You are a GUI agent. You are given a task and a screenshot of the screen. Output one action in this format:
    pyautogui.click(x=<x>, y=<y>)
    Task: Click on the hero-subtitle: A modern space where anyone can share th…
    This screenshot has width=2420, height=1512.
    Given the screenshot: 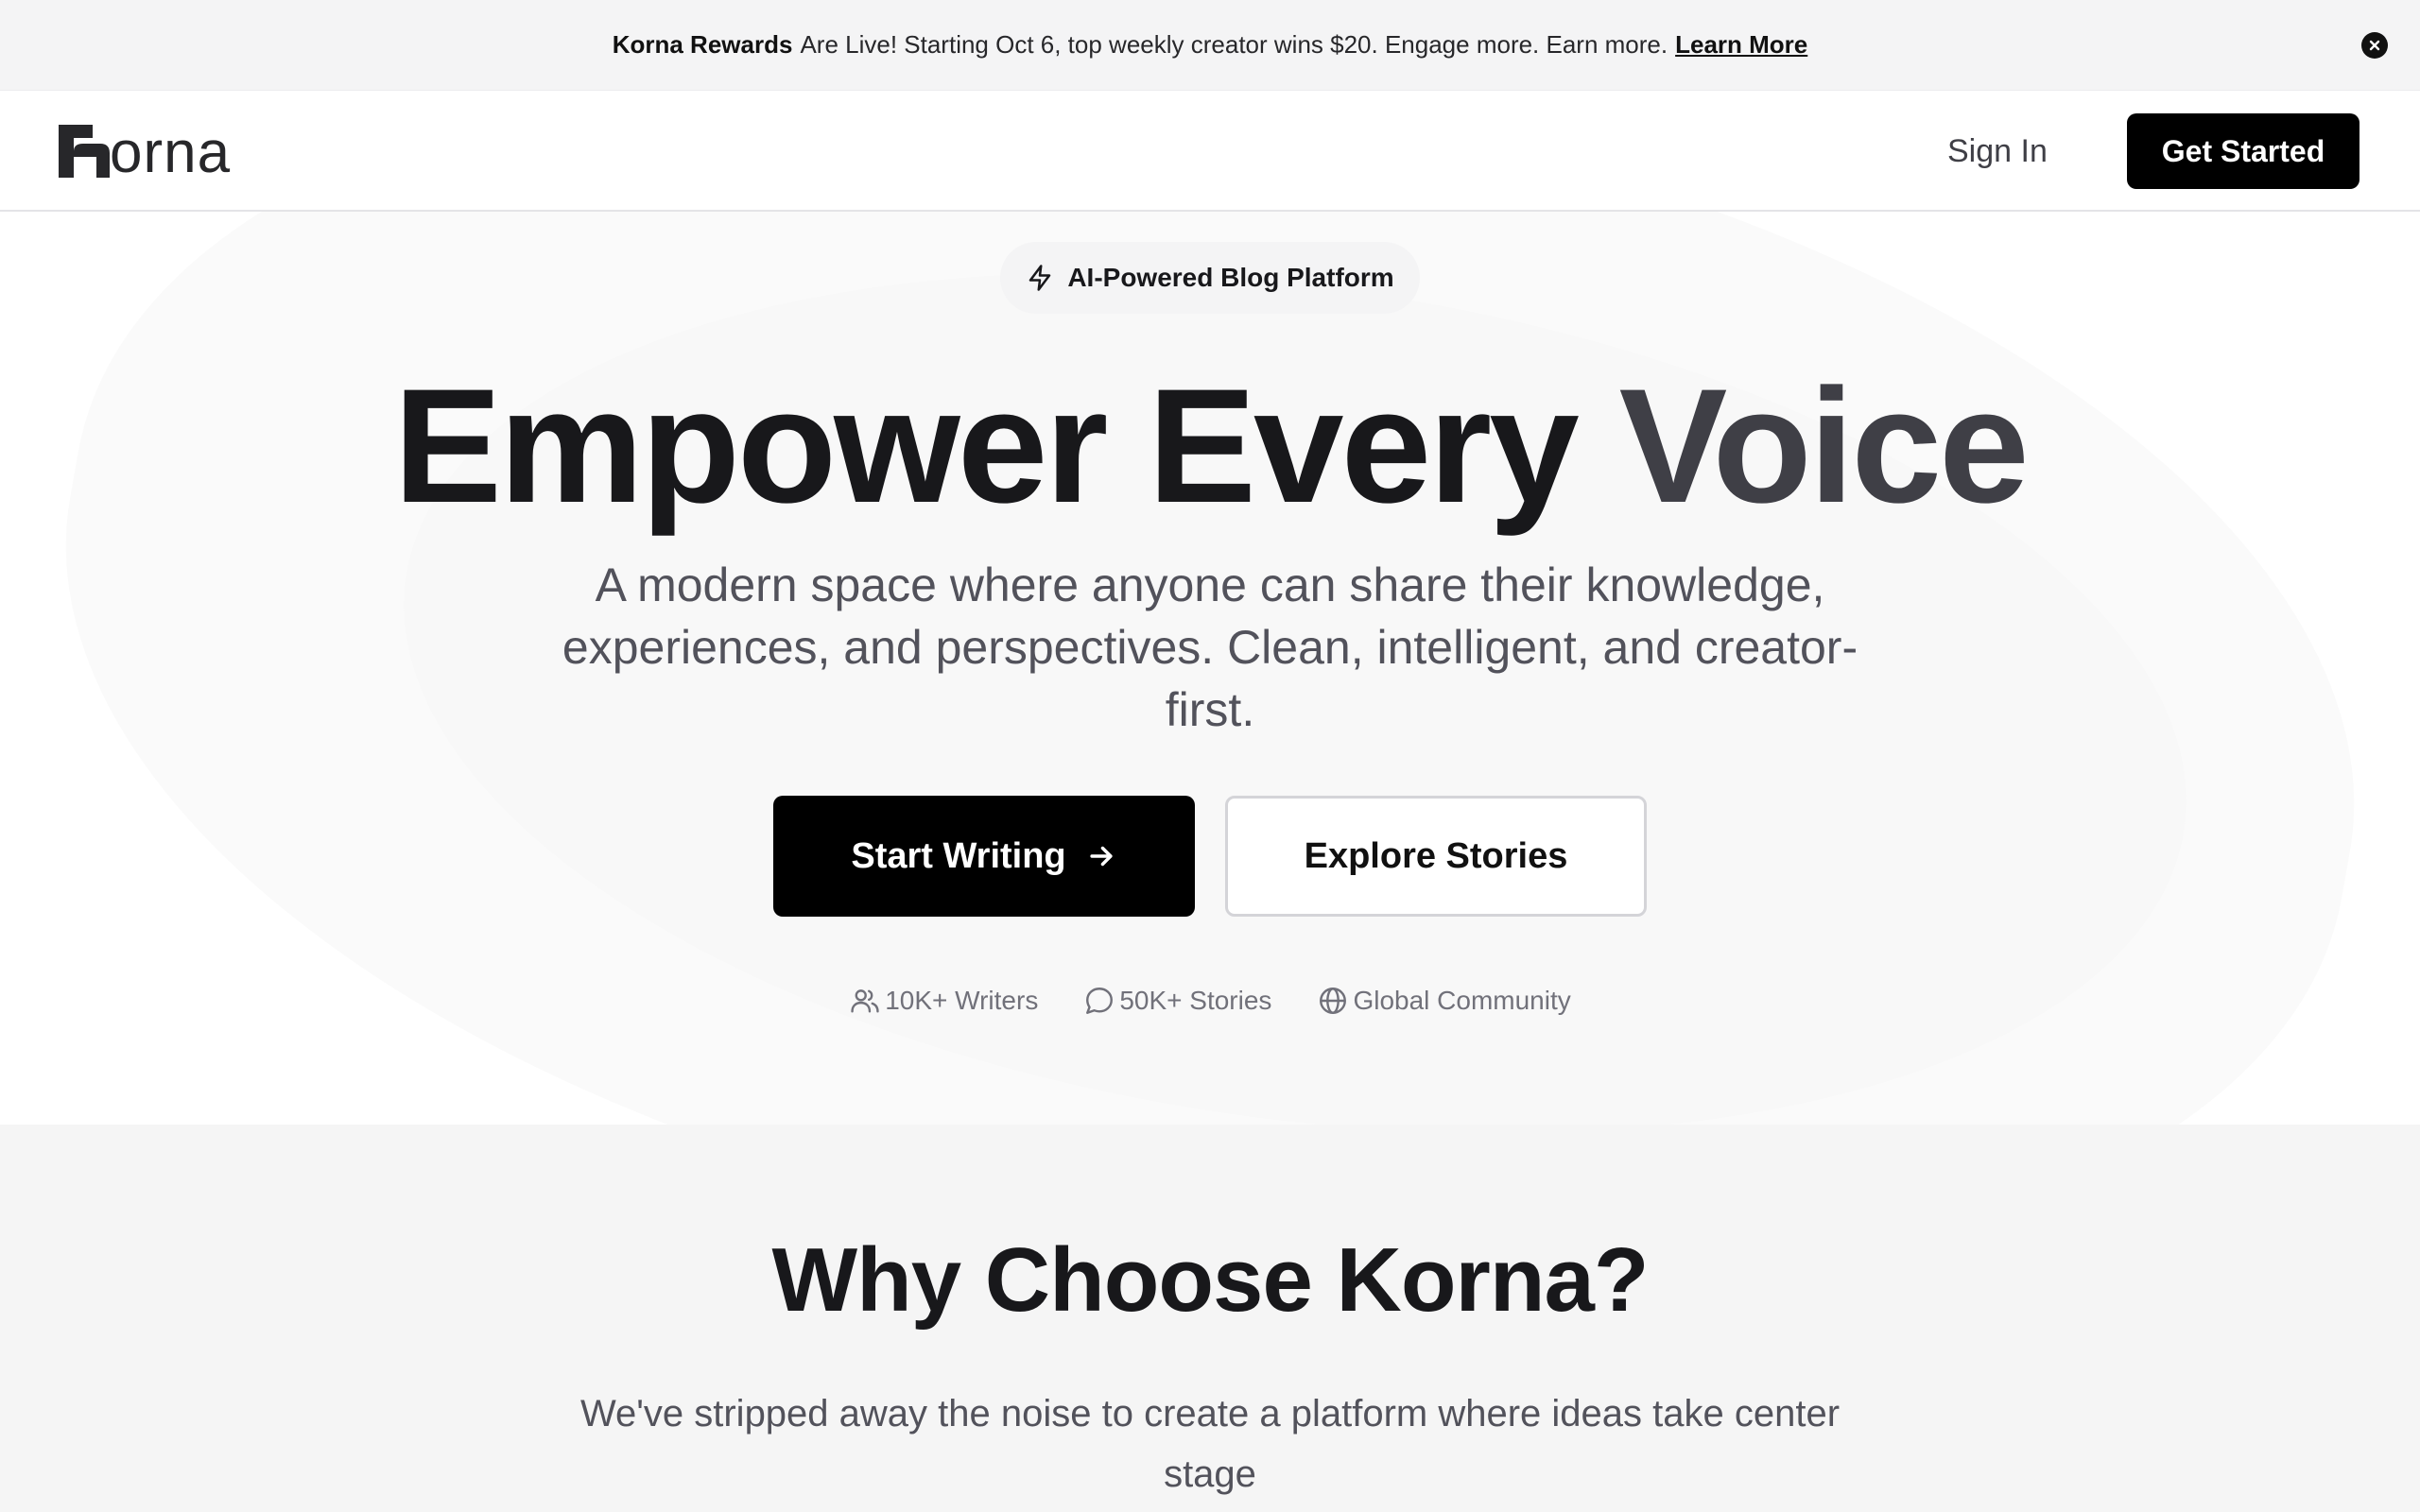 What is the action you would take?
    pyautogui.click(x=1210, y=647)
    